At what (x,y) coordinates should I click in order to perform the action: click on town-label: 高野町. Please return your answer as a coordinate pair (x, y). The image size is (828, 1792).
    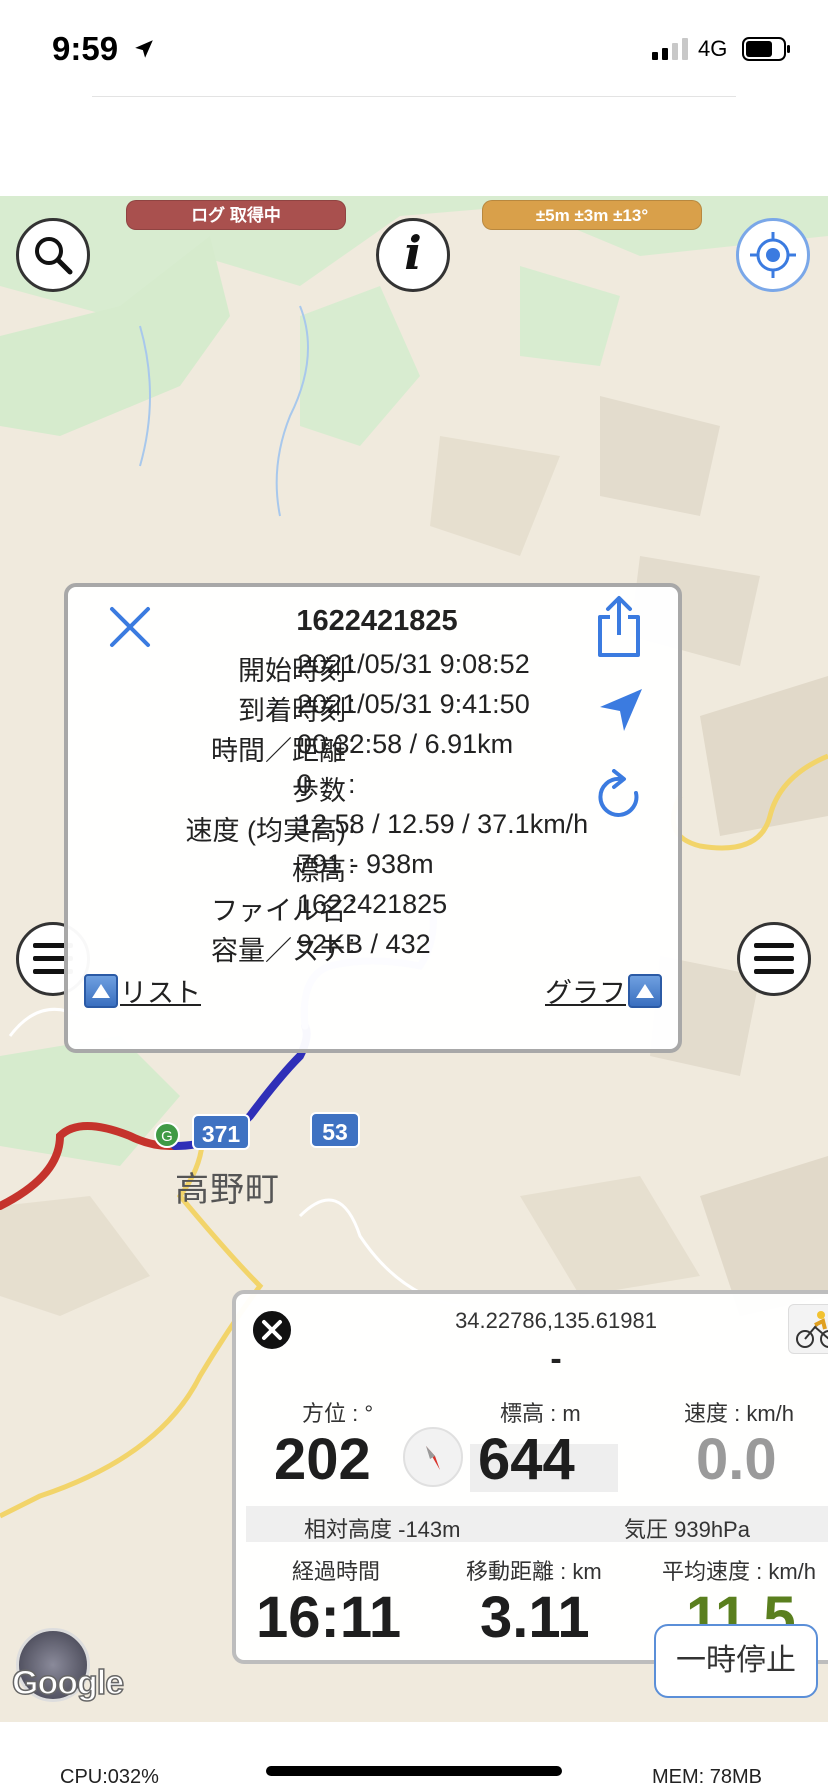
    Looking at the image, I should click on (227, 1190).